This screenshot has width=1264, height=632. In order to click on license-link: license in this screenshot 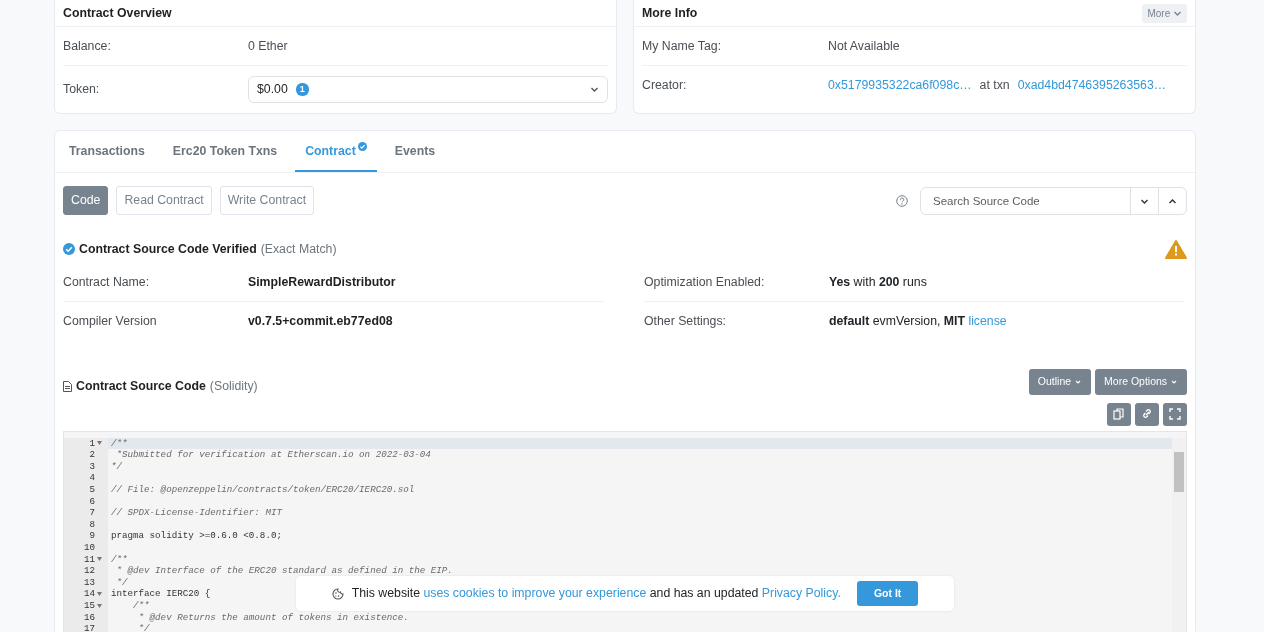, I will do `click(987, 321)`.